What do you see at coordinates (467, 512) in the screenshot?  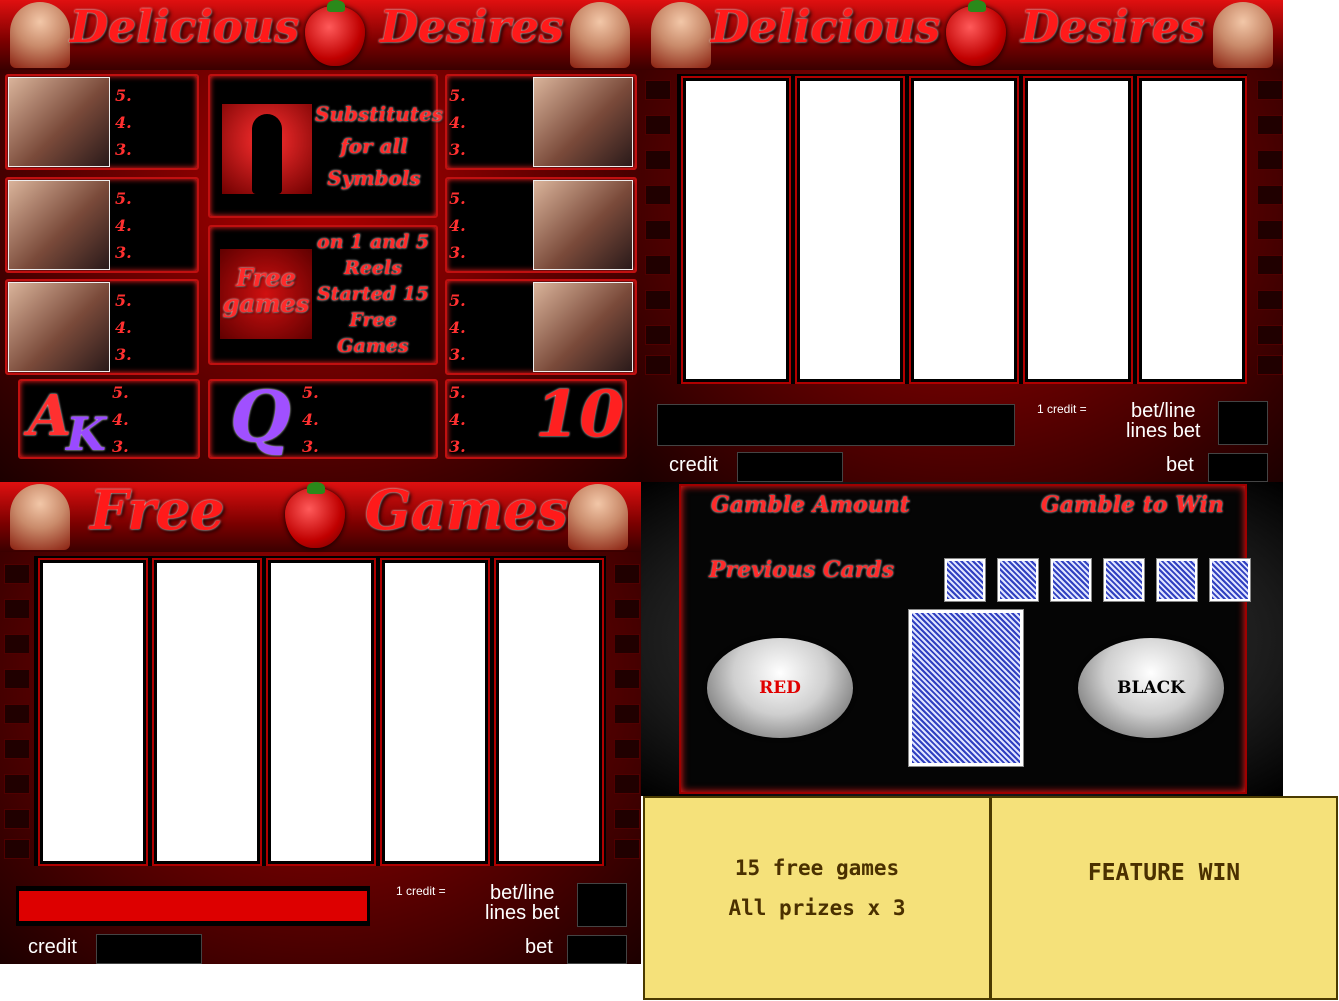 I see `free-title-right: Games` at bounding box center [467, 512].